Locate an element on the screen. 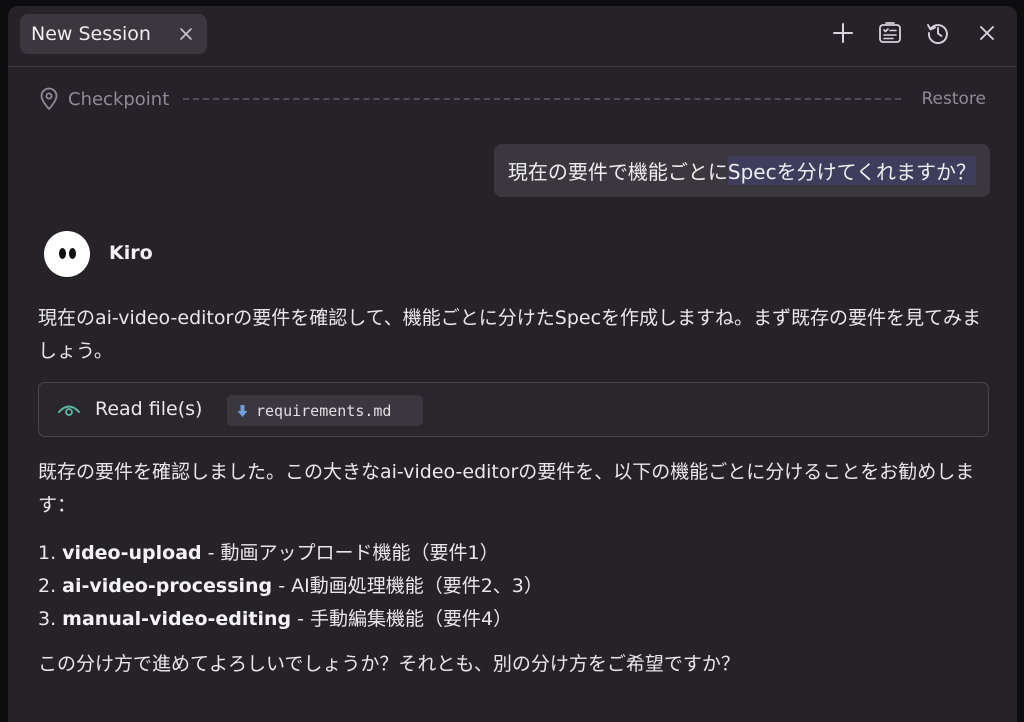 The image size is (1024, 722). checklist-icon is located at coordinates (890, 33).